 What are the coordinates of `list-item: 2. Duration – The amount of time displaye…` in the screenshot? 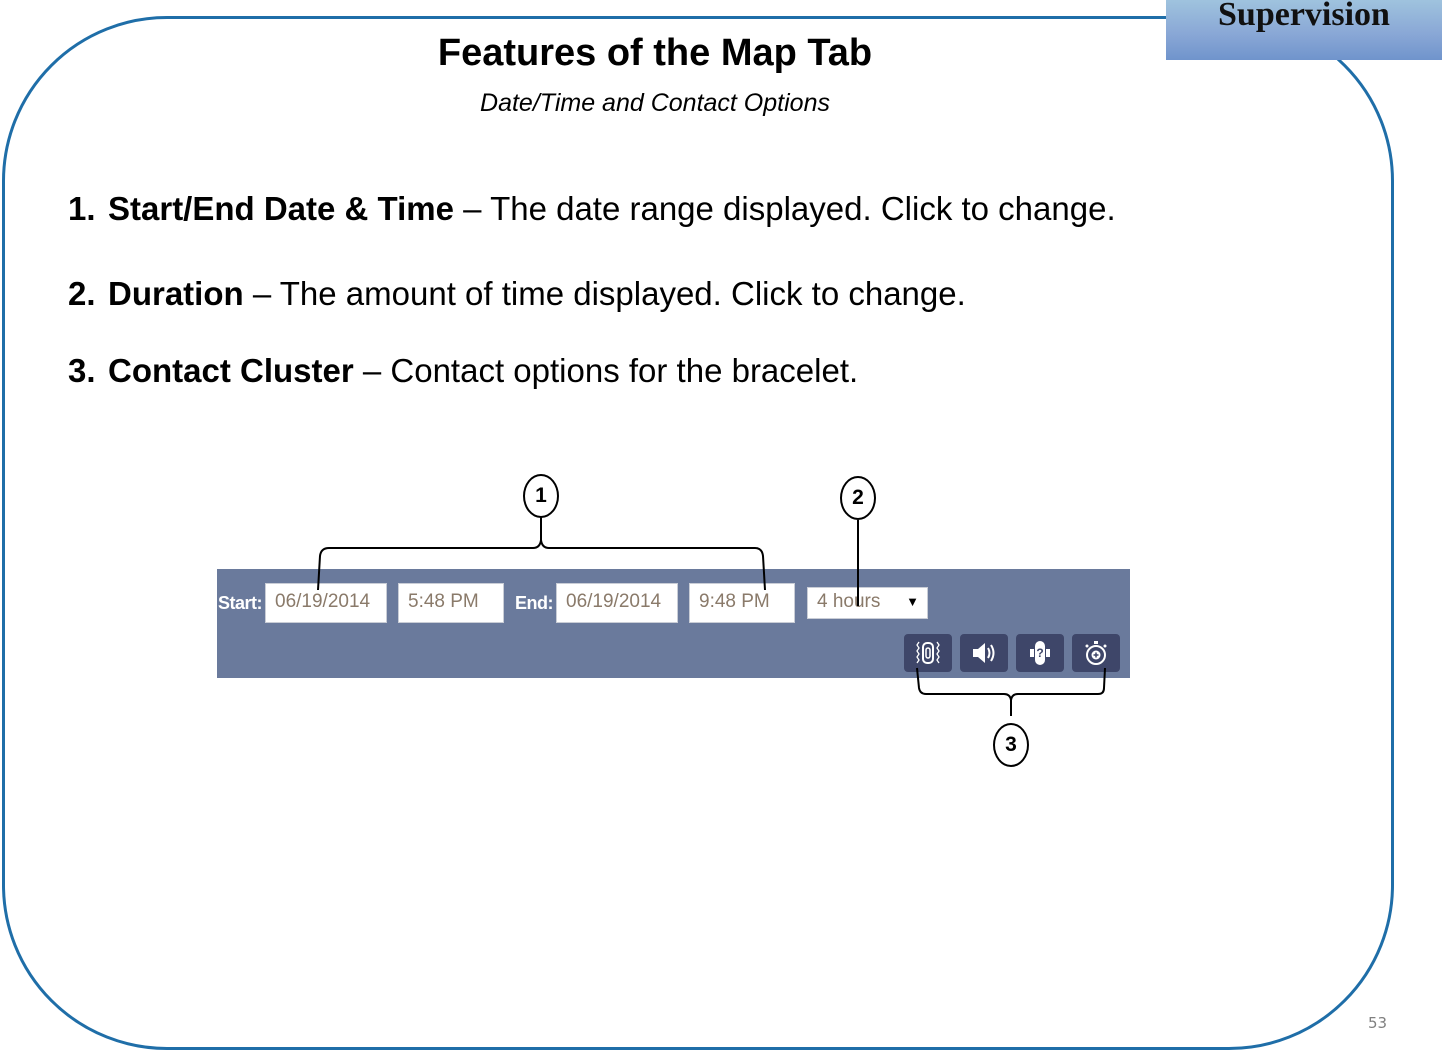 It's located at (517, 294).